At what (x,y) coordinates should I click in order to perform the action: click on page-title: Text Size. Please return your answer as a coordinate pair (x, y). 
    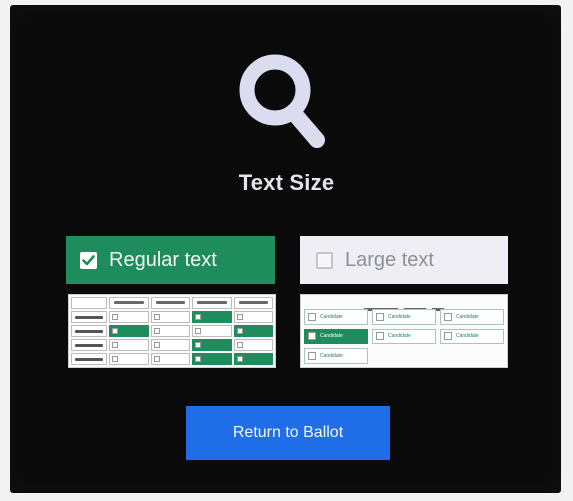
    Looking at the image, I should click on (286, 182).